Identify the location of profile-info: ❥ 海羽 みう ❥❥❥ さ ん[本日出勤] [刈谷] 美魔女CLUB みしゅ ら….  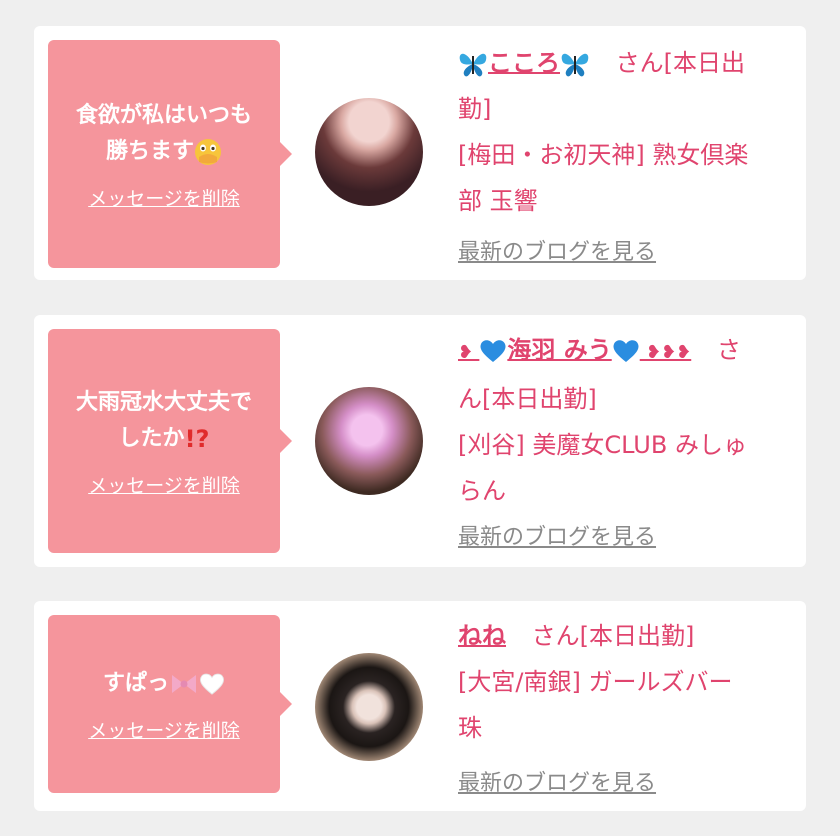
(628, 420).